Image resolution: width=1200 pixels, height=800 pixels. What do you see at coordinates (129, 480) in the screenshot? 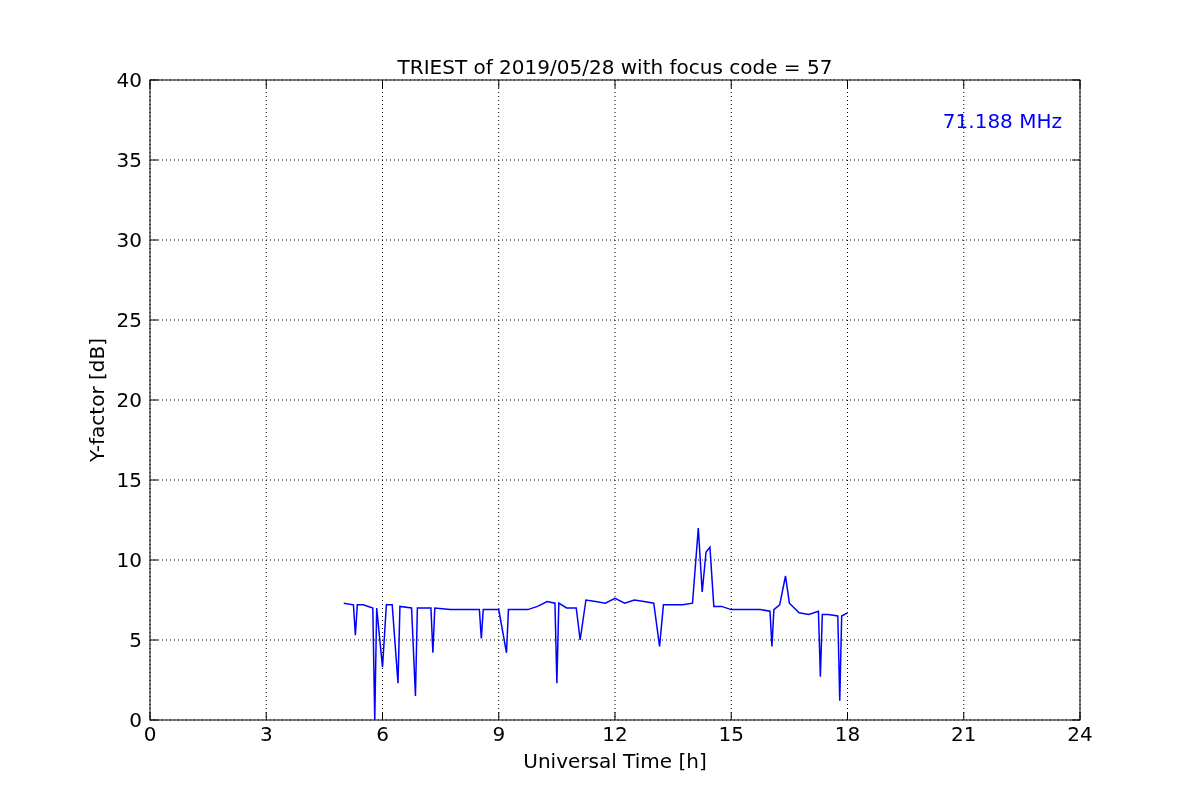
I see `y-tick-label: 15` at bounding box center [129, 480].